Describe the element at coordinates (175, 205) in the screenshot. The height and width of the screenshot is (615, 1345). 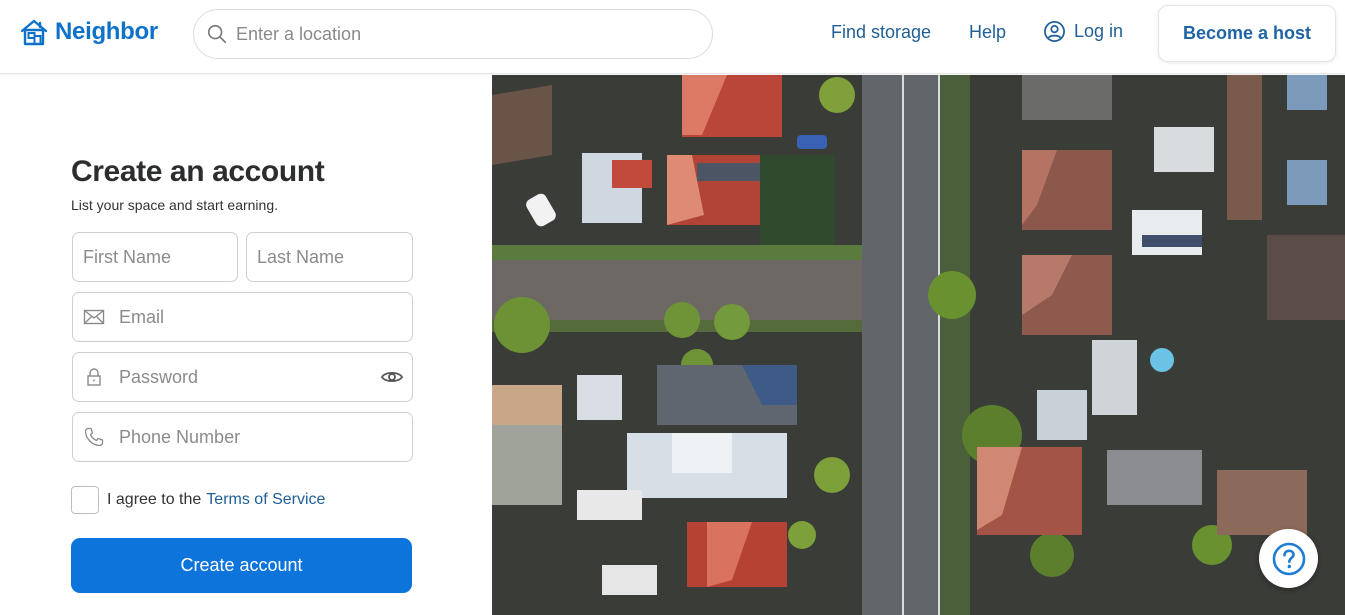
I see `page-subtitle: List your space and start earning.` at that location.